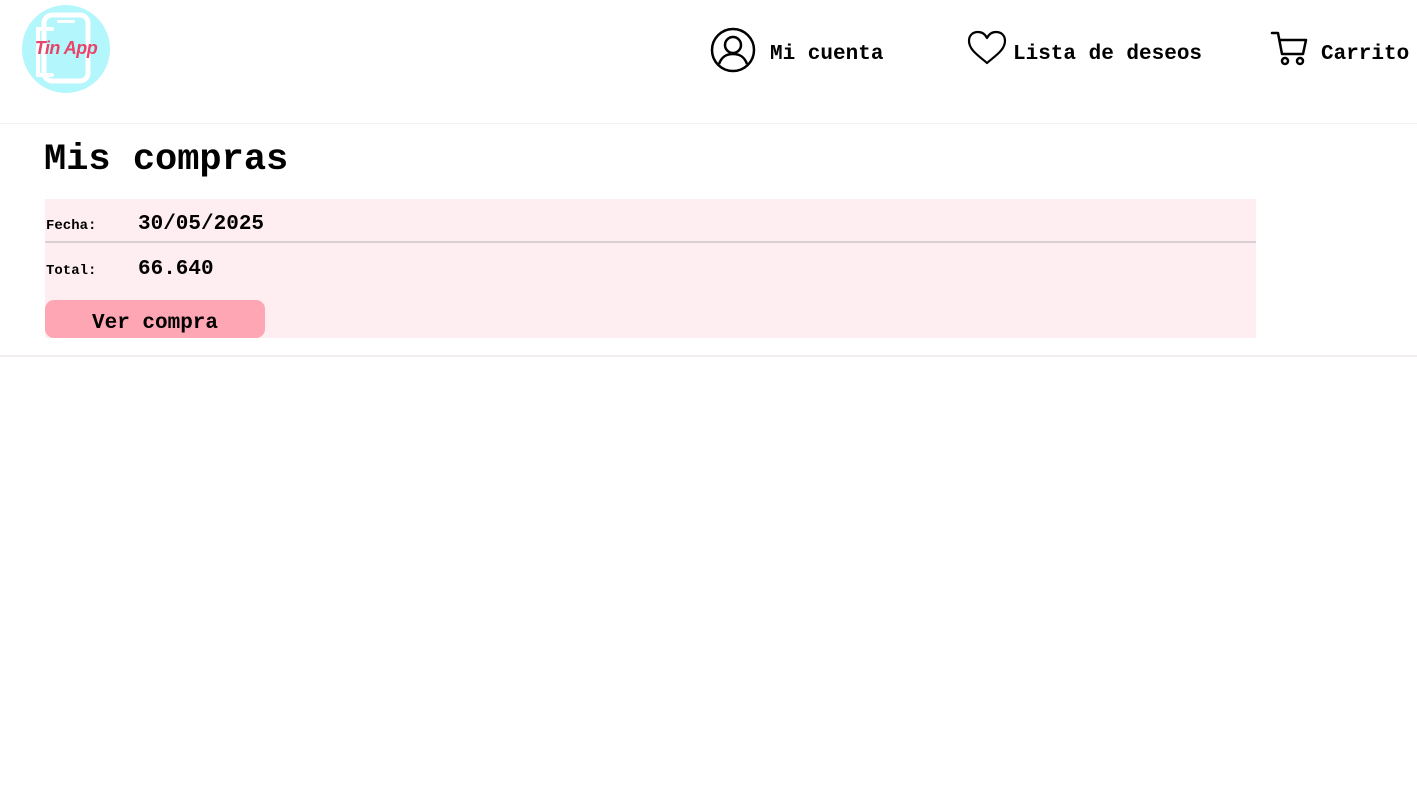 This screenshot has height=787, width=1417. I want to click on logo: Tin App, so click(66, 49).